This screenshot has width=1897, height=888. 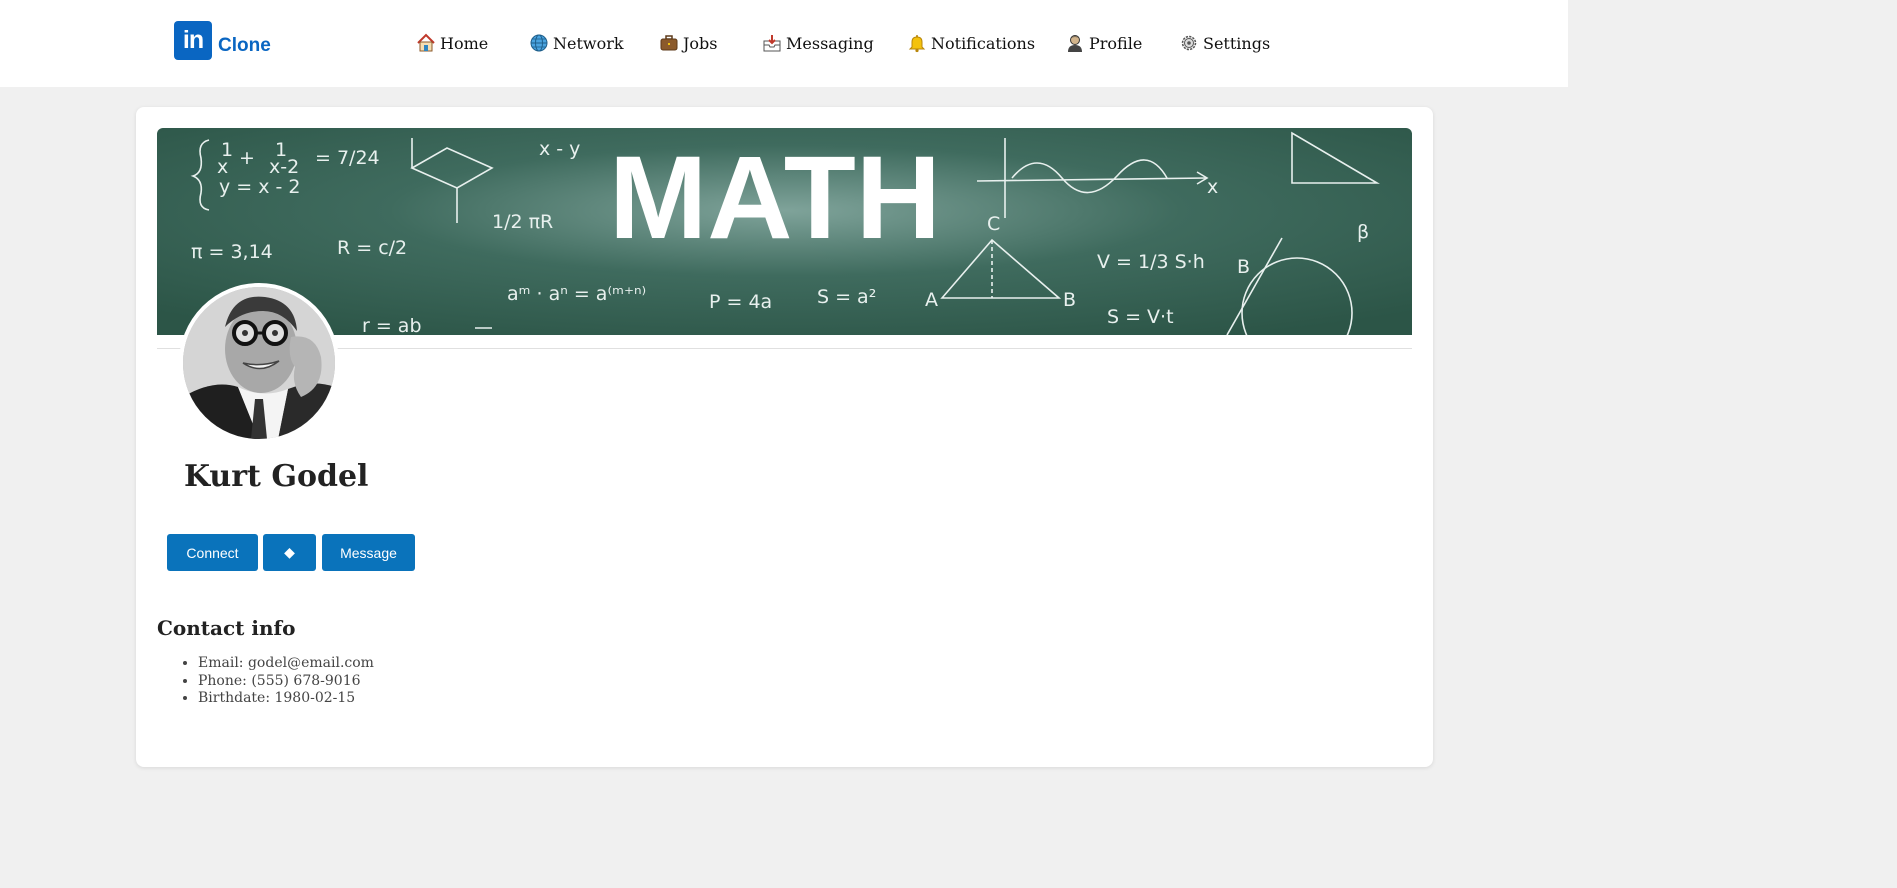 I want to click on profile-photo, so click(x=259, y=363).